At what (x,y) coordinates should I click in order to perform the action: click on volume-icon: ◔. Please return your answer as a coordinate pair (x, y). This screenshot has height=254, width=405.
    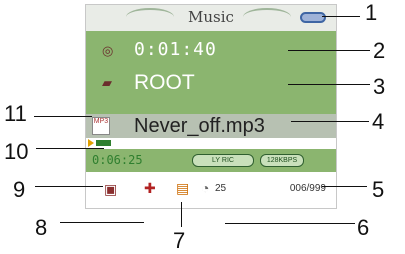
    Looking at the image, I should click on (205, 188).